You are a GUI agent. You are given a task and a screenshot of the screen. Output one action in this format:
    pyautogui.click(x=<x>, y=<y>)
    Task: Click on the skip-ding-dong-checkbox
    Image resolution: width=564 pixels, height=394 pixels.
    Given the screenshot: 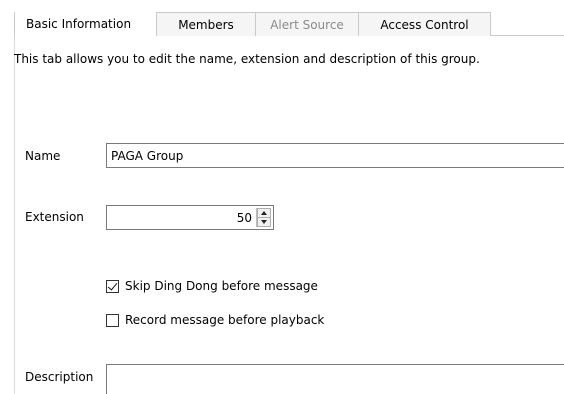 What is the action you would take?
    pyautogui.click(x=112, y=286)
    